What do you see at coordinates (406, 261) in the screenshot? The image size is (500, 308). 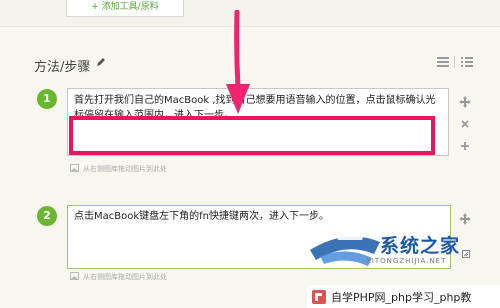 I see `watermark-subtitle: XITONGZHIJIA.NET` at bounding box center [406, 261].